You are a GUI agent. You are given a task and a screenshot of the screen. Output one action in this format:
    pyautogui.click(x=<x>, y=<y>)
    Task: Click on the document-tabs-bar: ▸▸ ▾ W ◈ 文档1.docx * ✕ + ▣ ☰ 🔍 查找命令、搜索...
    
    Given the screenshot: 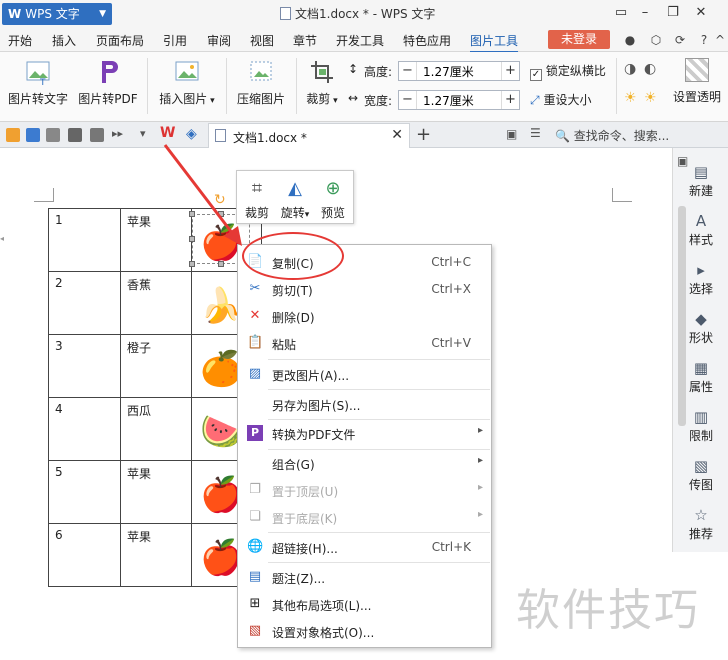 What is the action you would take?
    pyautogui.click(x=364, y=135)
    